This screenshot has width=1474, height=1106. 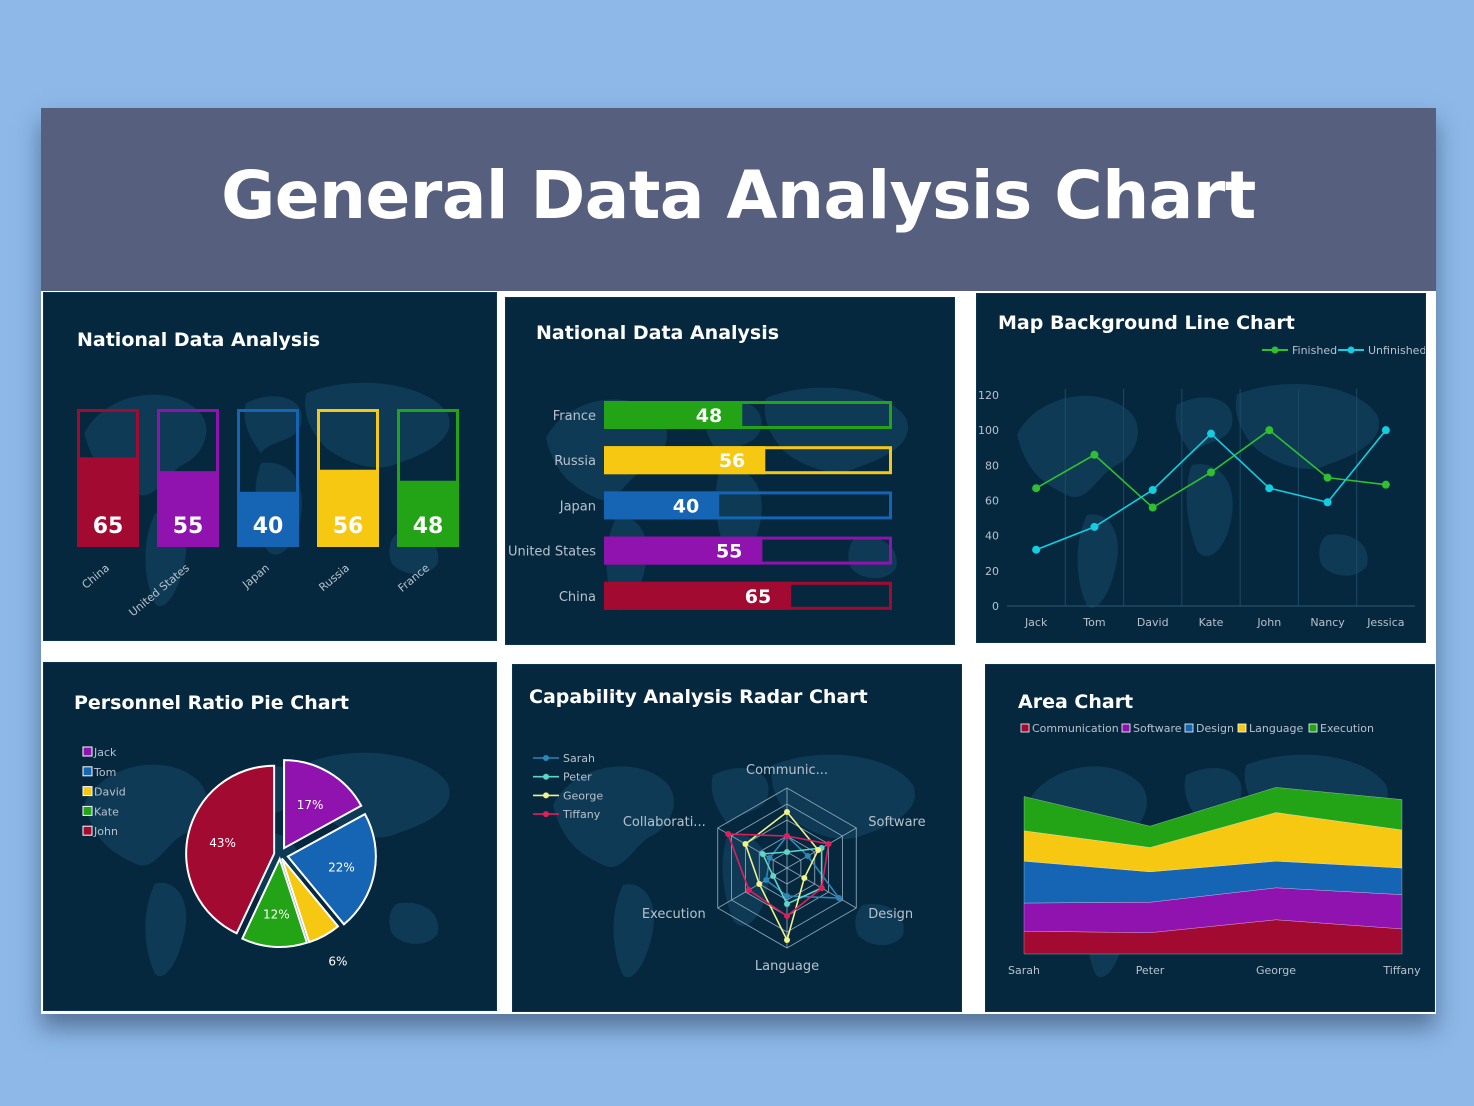 What do you see at coordinates (1396, 350) in the screenshot?
I see `legend-label: Unfinished` at bounding box center [1396, 350].